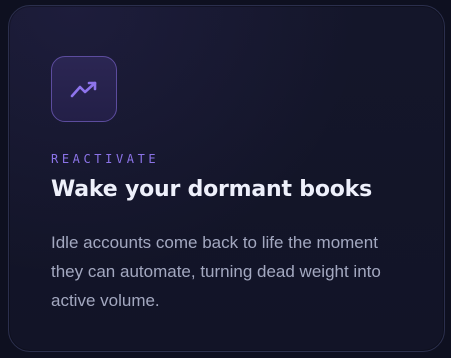  What do you see at coordinates (105, 159) in the screenshot?
I see `card-eyebrow: REACTIVATE` at bounding box center [105, 159].